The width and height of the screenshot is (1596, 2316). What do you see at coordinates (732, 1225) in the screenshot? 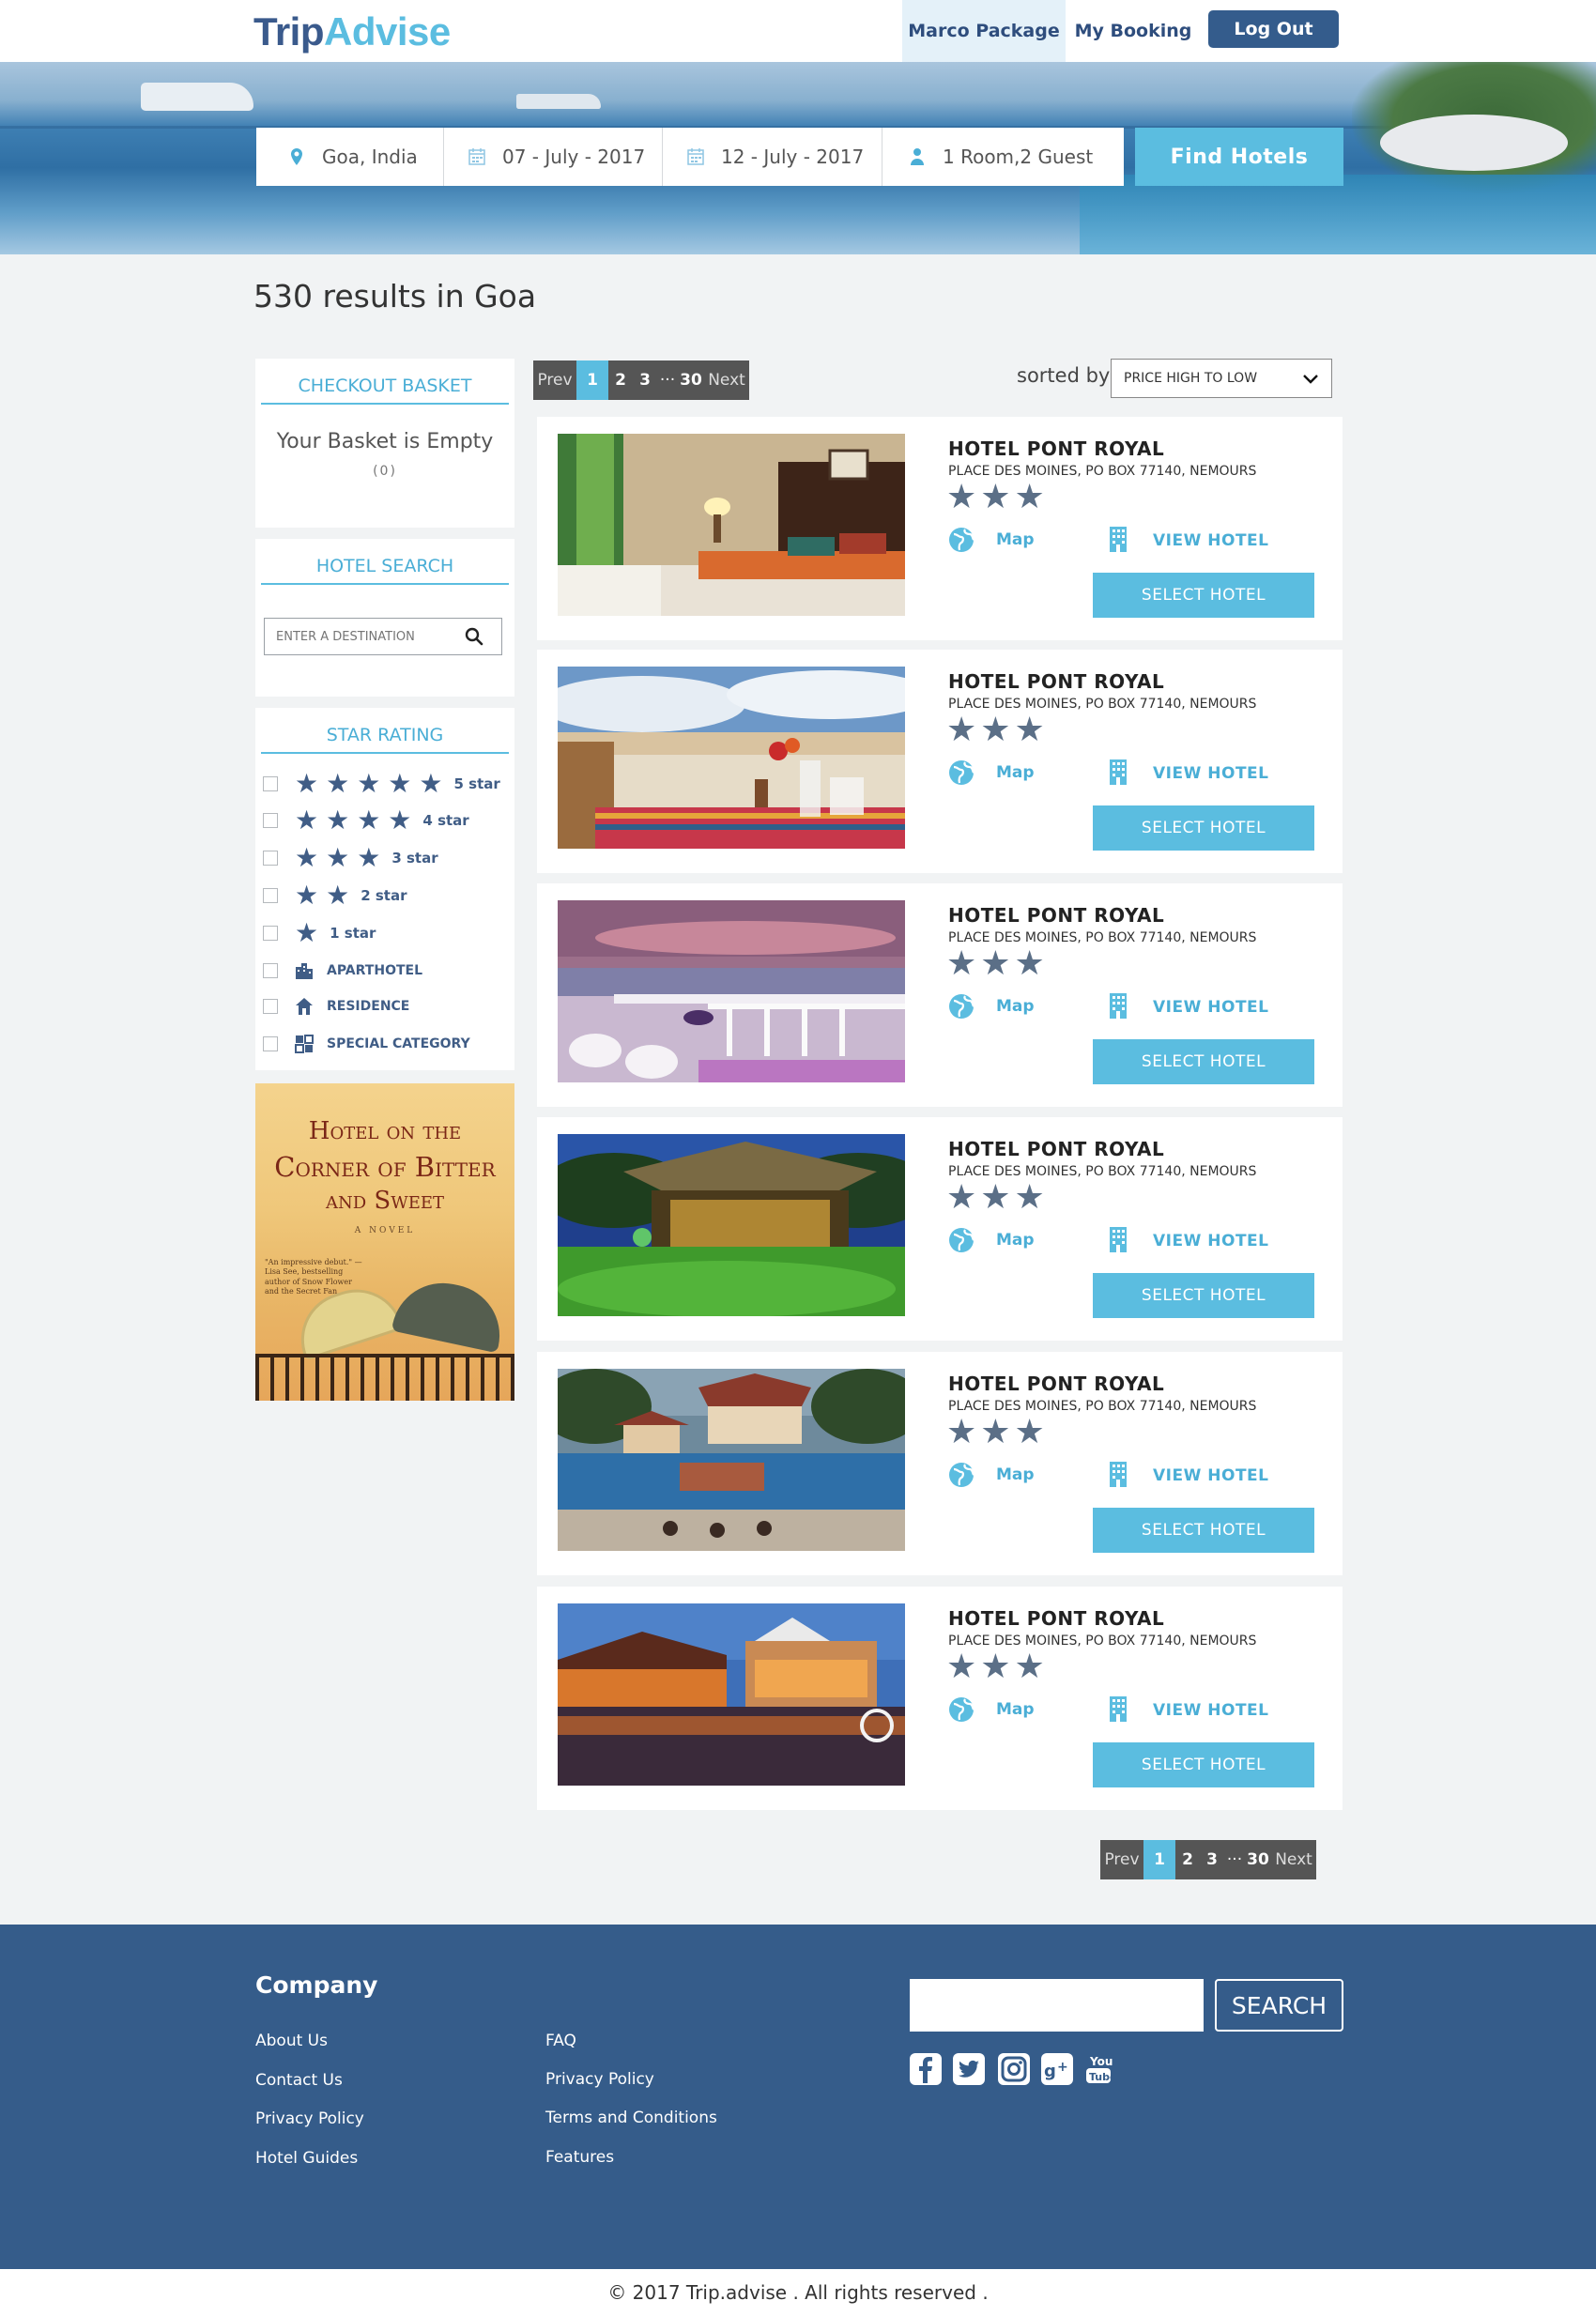
I see `hotel-image-garden-hut` at bounding box center [732, 1225].